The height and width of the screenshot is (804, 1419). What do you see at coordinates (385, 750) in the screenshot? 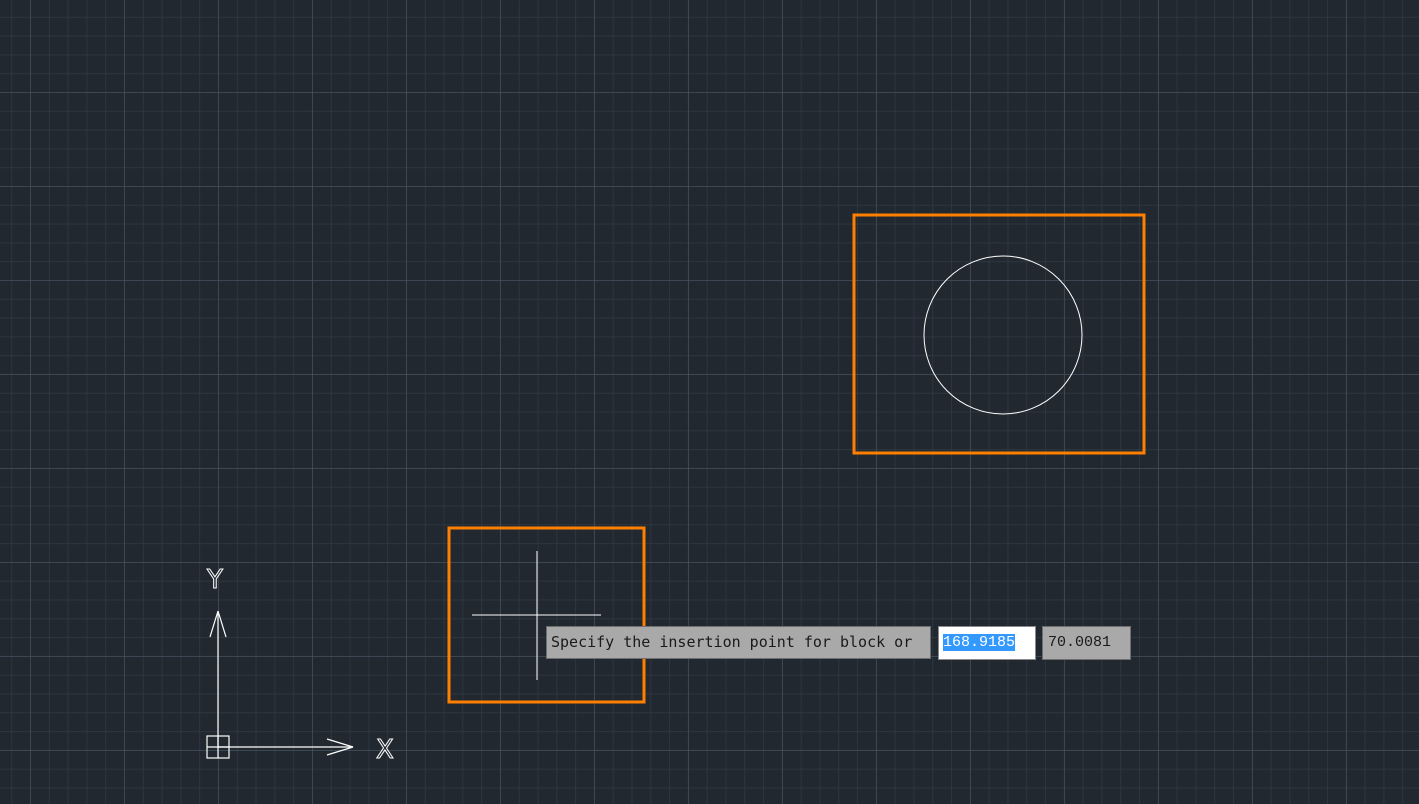
I see `ucs-x-label: X` at bounding box center [385, 750].